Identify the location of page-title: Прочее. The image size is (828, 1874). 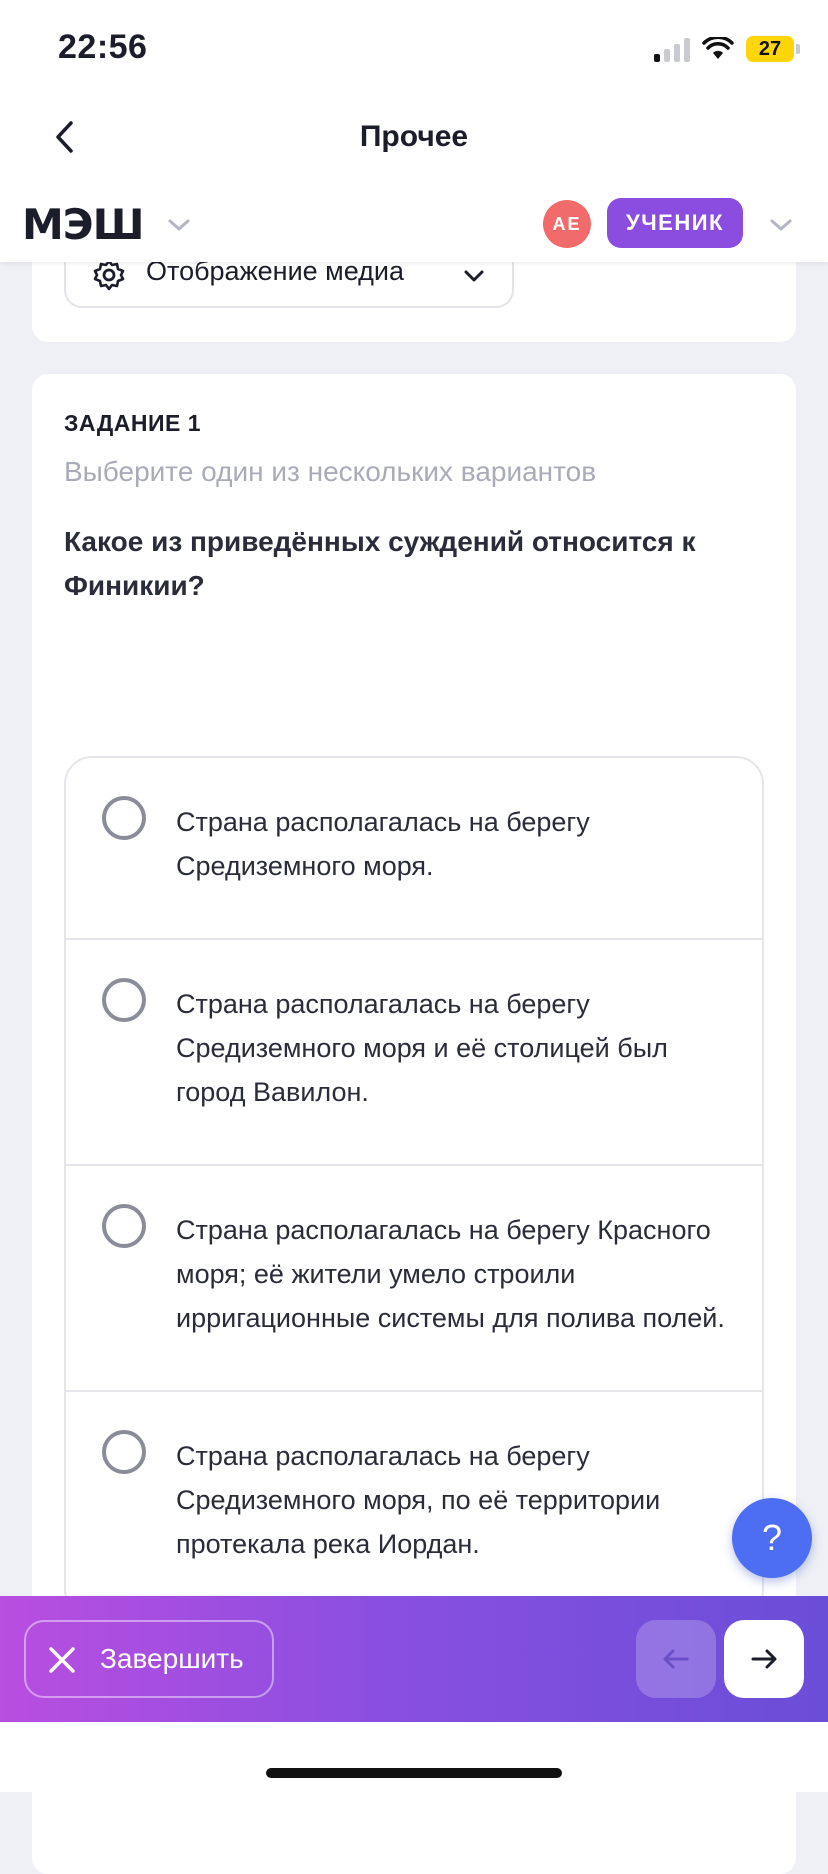
(414, 136).